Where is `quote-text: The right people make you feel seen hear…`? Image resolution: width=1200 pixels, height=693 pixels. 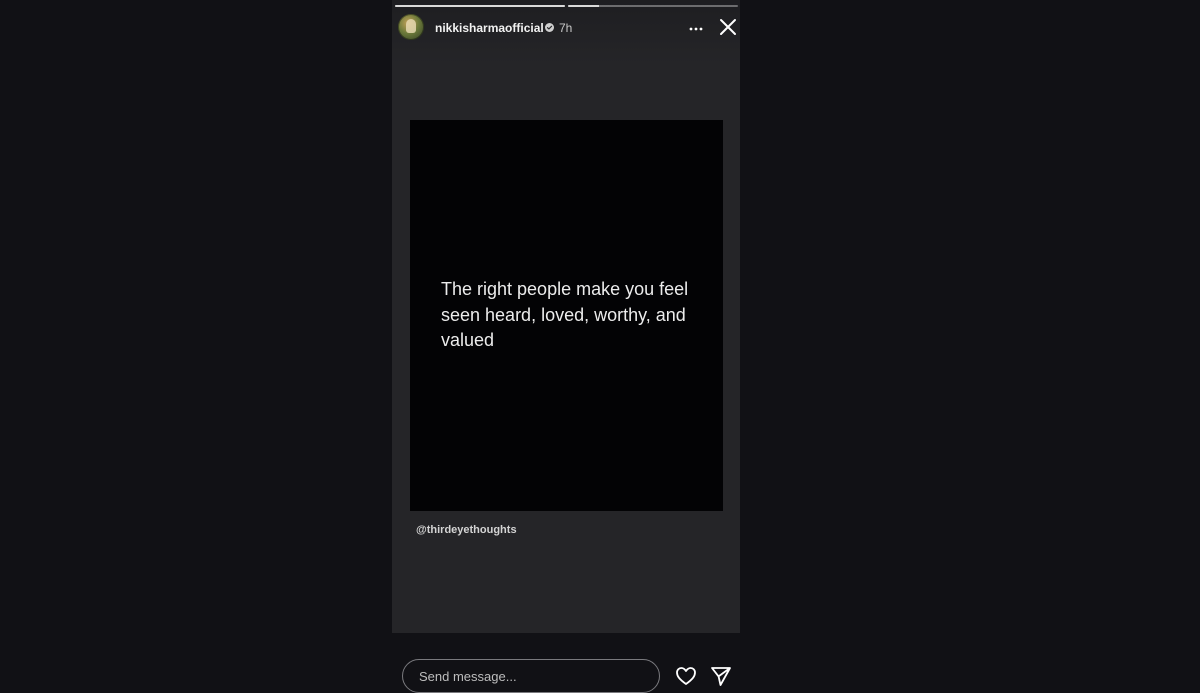 quote-text: The right people make you feel seen hear… is located at coordinates (565, 314).